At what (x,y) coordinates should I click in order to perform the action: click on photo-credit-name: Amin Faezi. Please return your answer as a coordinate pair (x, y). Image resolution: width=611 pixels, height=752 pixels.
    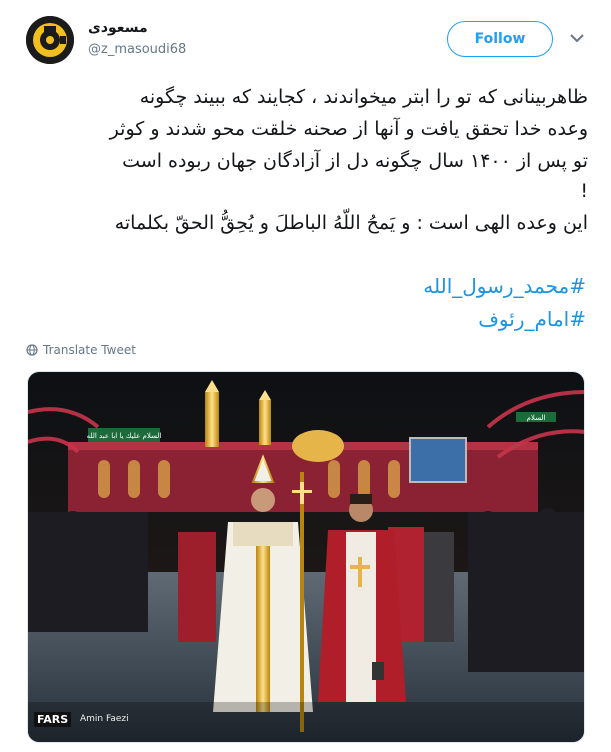
    Looking at the image, I should click on (104, 719).